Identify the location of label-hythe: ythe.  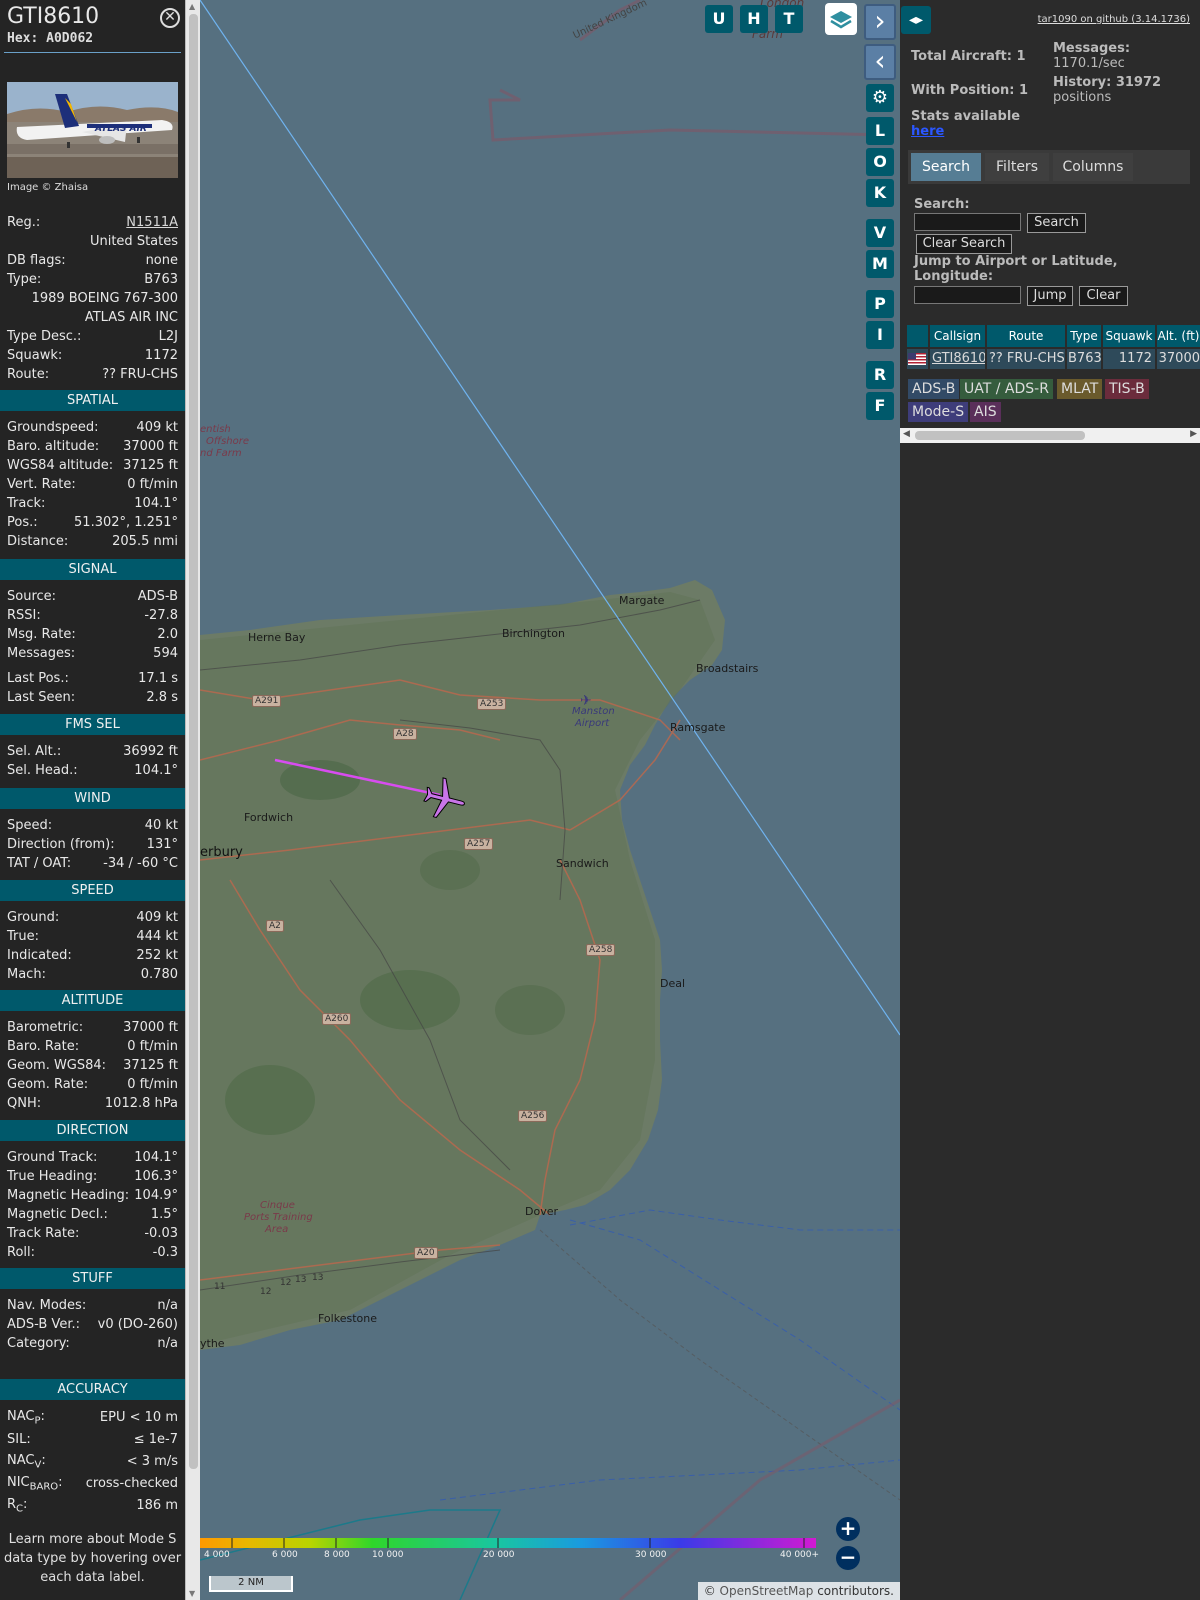
(212, 1343).